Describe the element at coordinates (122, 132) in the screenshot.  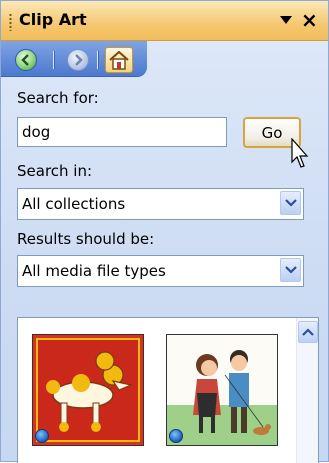
I see `search-input: dog` at that location.